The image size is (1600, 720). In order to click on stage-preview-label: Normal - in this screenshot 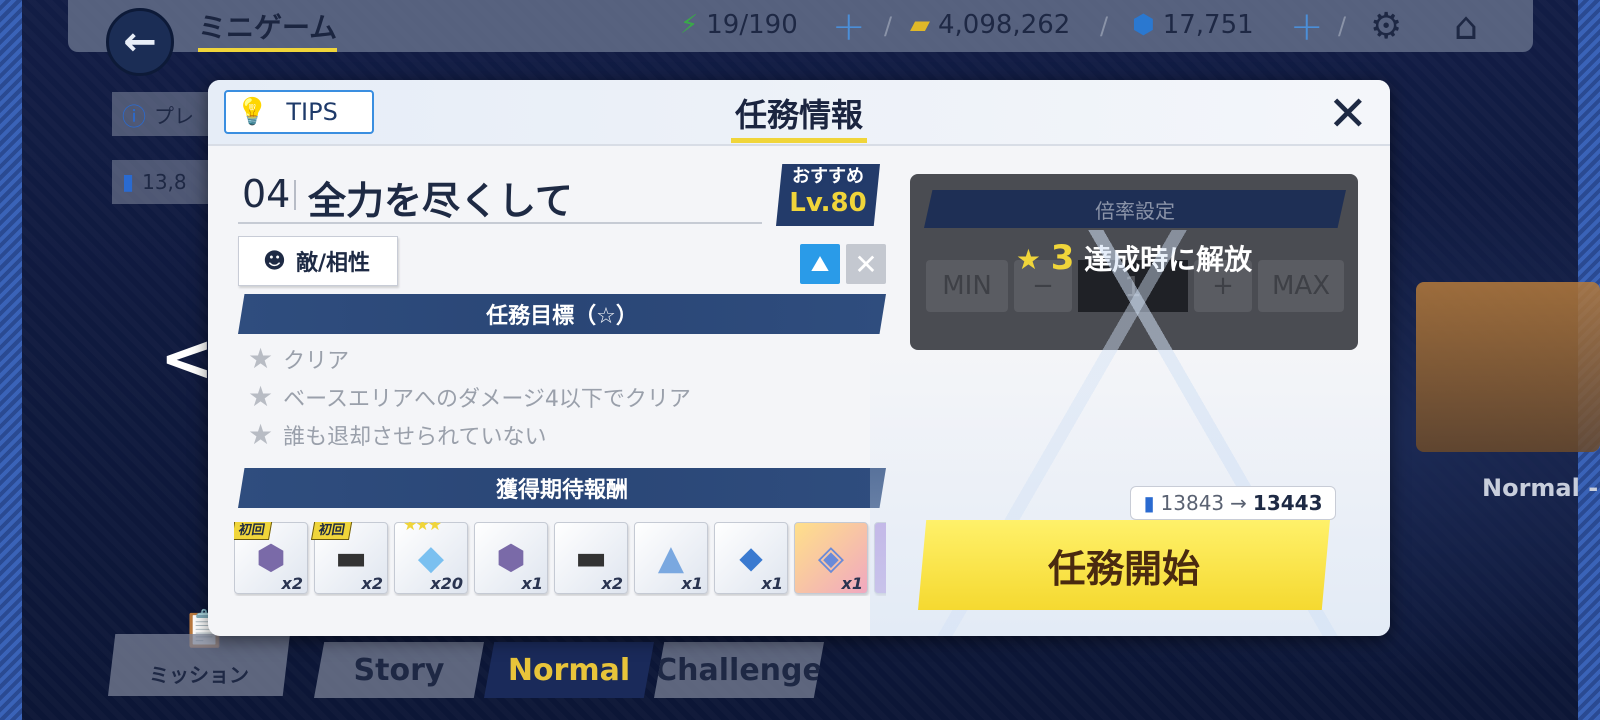, I will do `click(1540, 488)`.